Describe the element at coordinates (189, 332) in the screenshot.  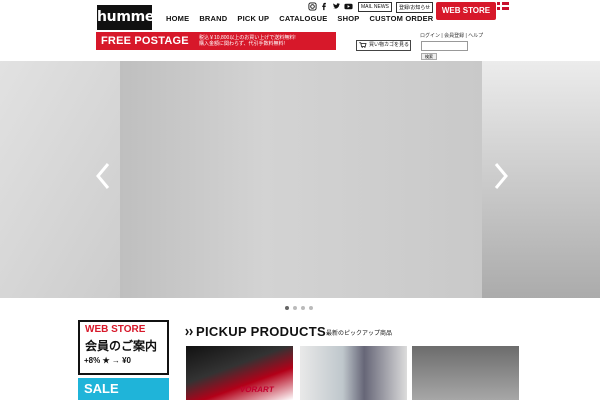
I see `double-chevron-icon` at that location.